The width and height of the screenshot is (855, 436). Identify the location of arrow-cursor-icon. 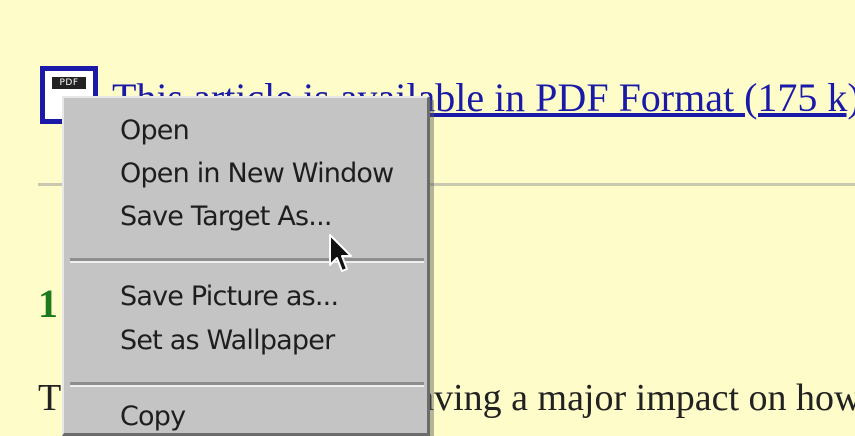
(340, 253).